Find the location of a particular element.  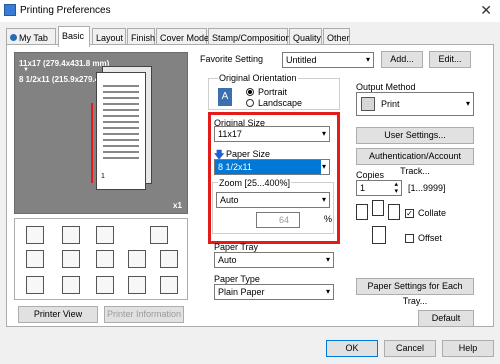

portrait-label: Portrait is located at coordinates (273, 92).